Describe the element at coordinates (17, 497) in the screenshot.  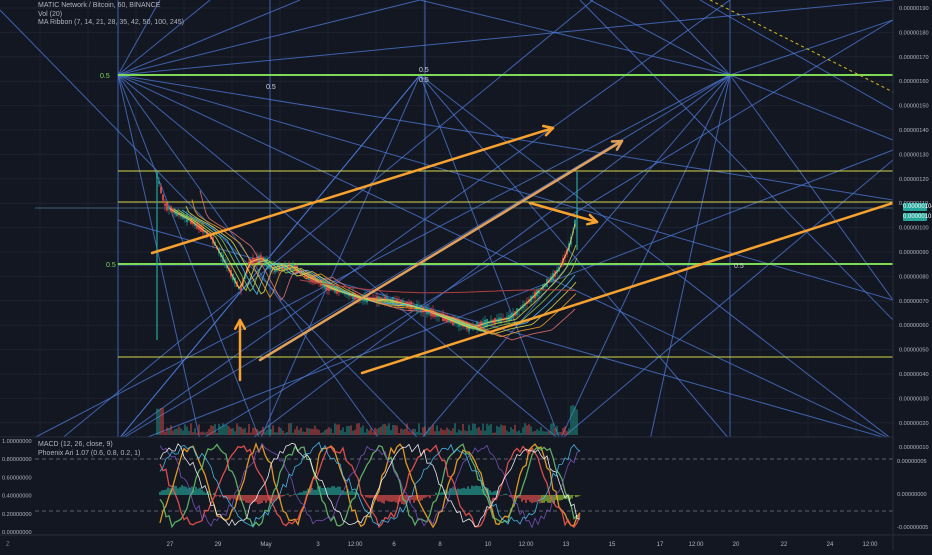
I see `osc-tick: 0.40000000` at that location.